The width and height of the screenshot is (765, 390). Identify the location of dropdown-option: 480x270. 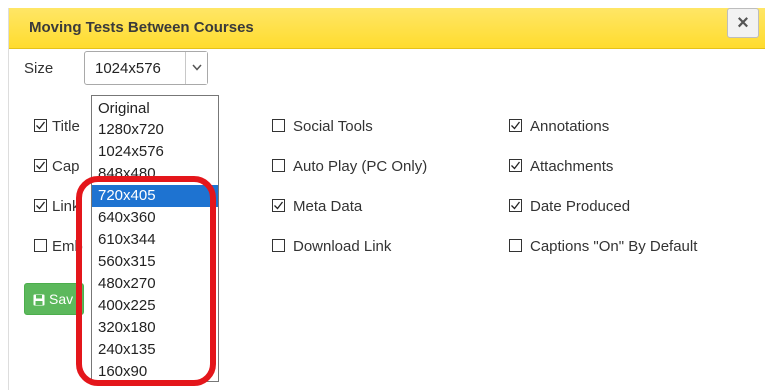
(155, 284).